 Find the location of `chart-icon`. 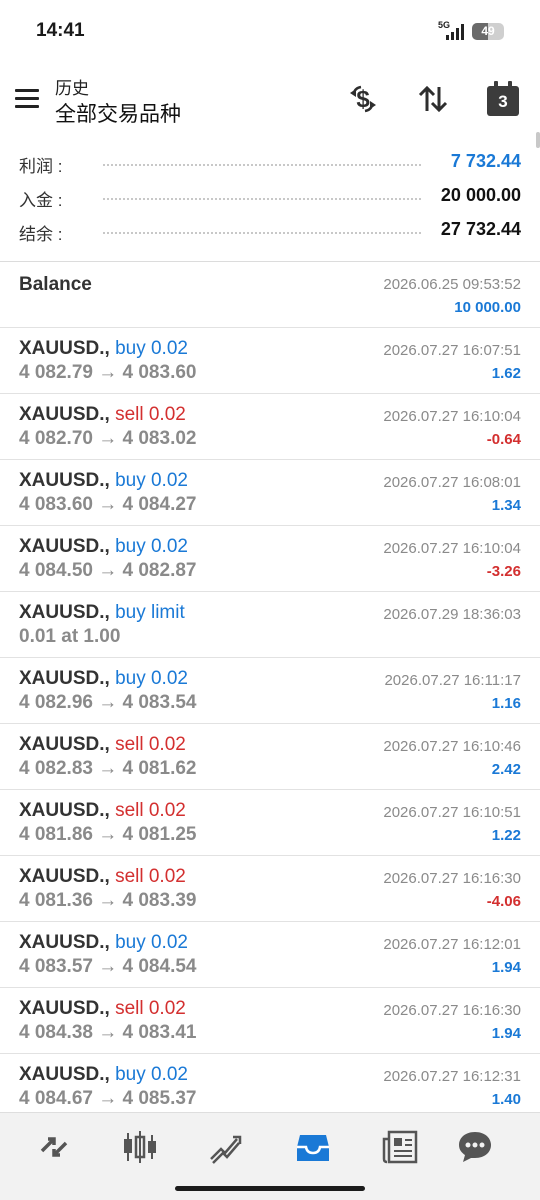

chart-icon is located at coordinates (140, 1147).